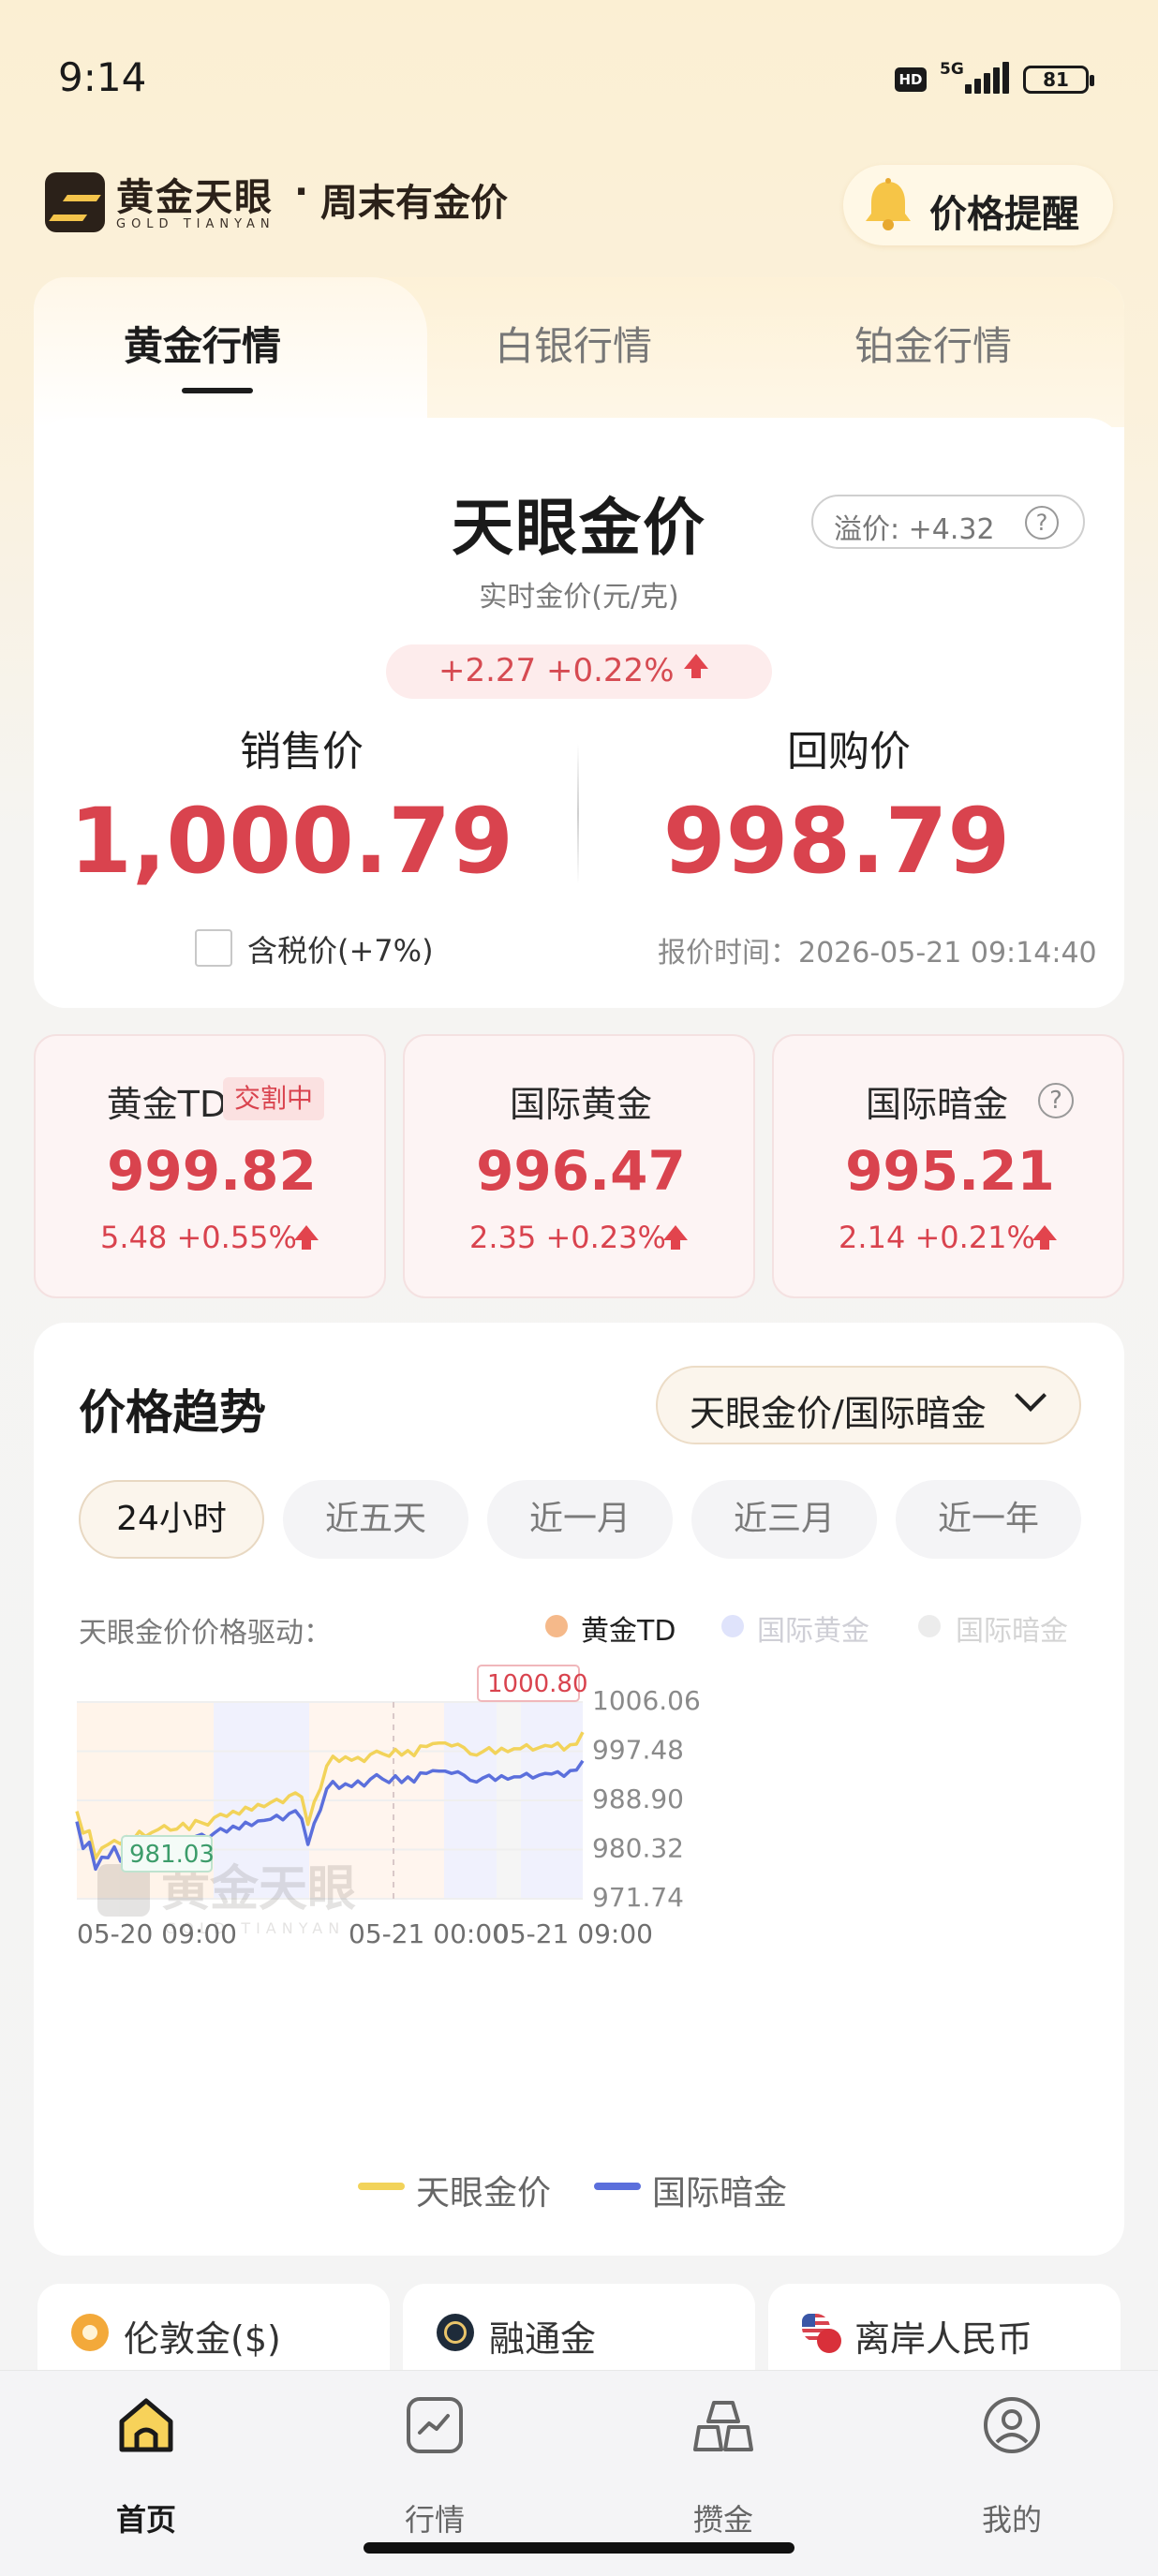  I want to click on tab-platinum-market: 铂金行情, so click(933, 343).